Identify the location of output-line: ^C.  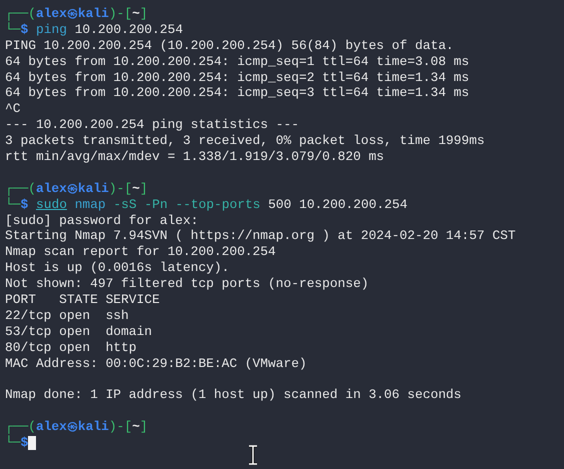
(12, 109).